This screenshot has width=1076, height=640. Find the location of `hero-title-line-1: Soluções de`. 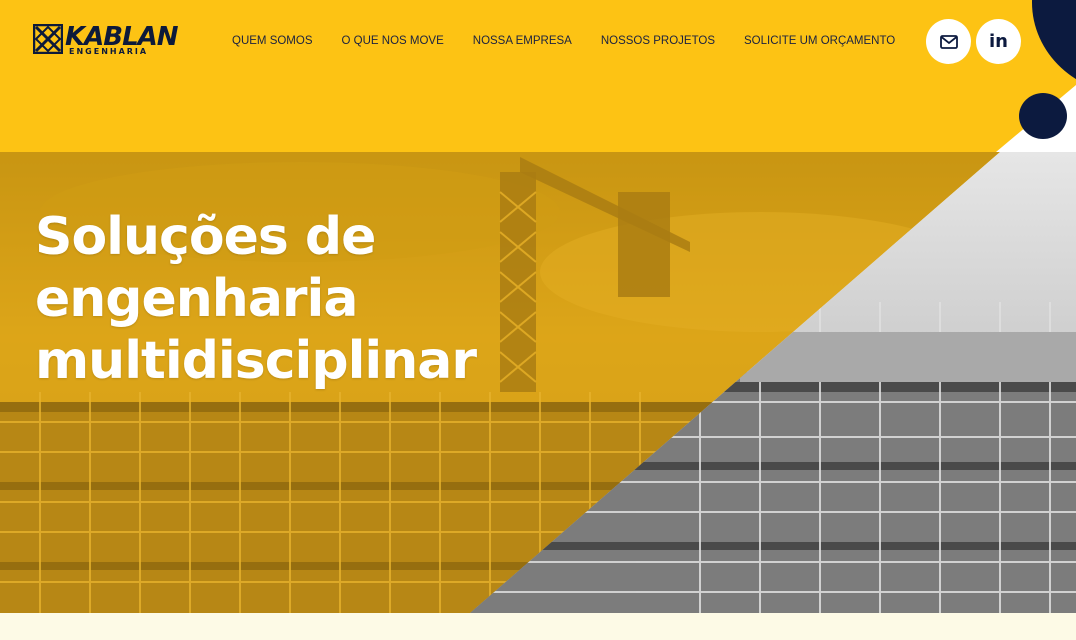

hero-title-line-1: Soluções de is located at coordinates (205, 237).